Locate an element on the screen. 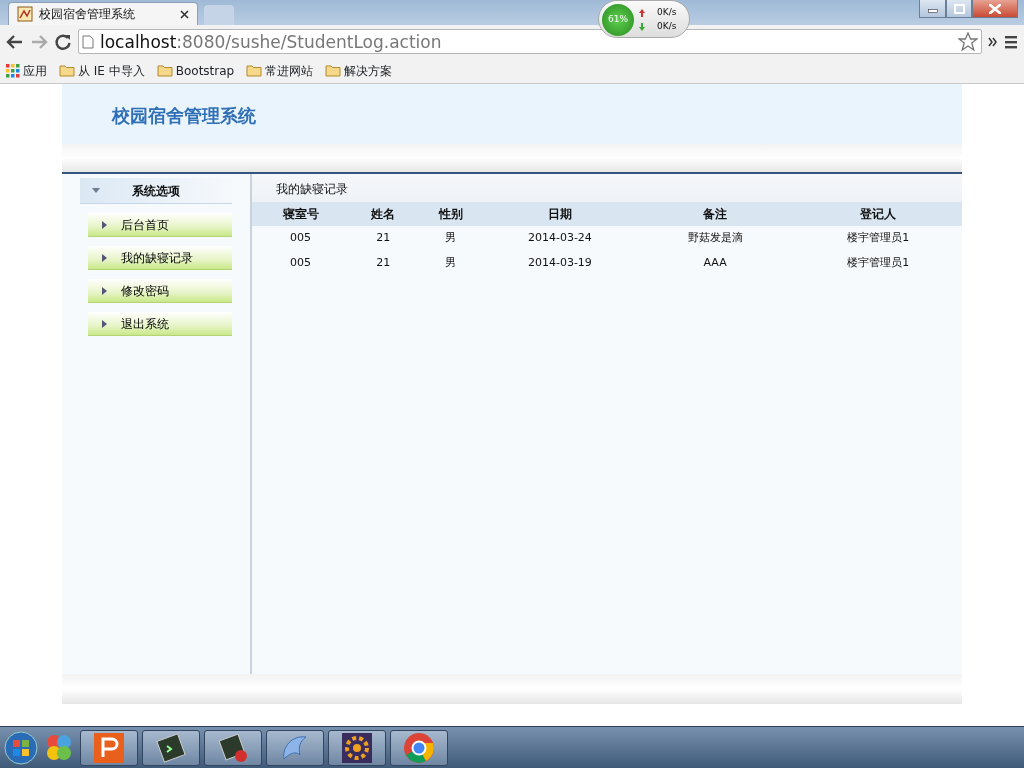 The height and width of the screenshot is (768, 1024). down-arrow-icon is located at coordinates (642, 26).